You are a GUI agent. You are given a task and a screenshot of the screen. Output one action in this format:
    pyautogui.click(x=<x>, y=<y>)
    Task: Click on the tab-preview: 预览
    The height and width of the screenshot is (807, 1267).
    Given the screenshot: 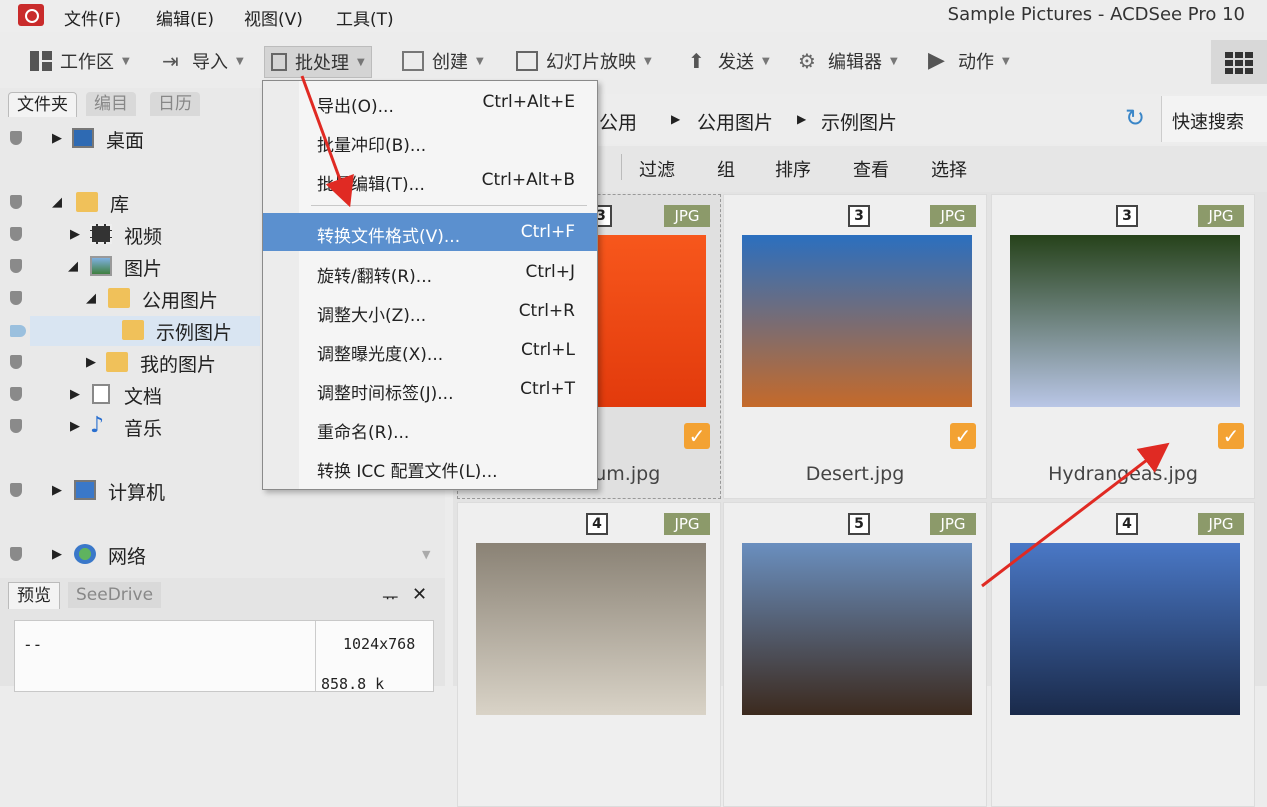 What is the action you would take?
    pyautogui.click(x=34, y=595)
    